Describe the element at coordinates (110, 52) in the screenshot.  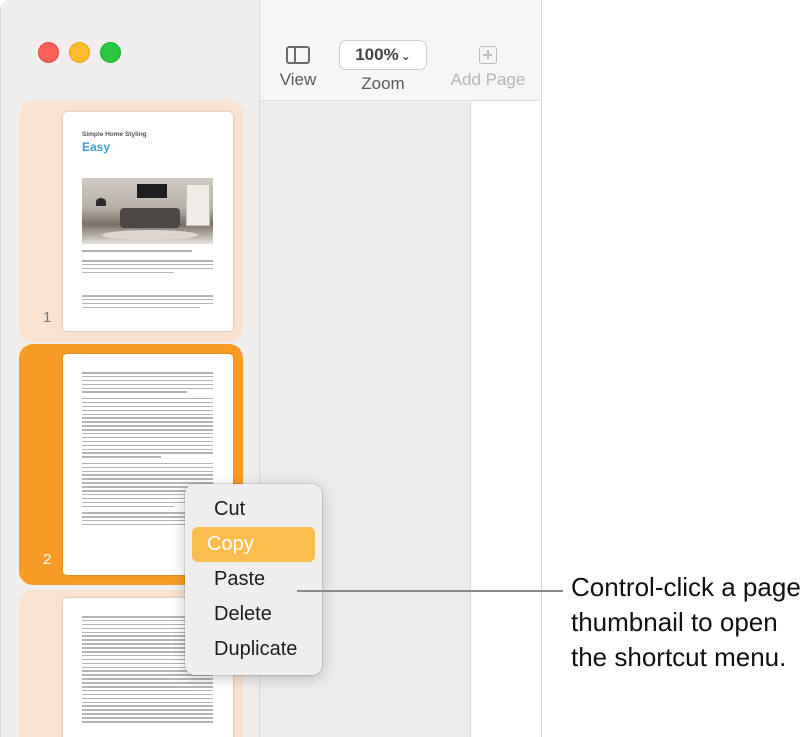
I see `zoom-window-button` at that location.